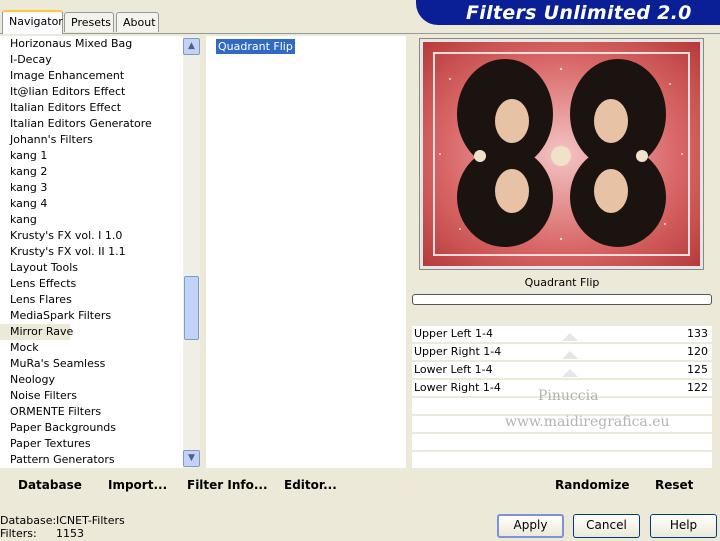 The image size is (720, 541). What do you see at coordinates (91, 316) in the screenshot?
I see `filter-category-item: MediaSpark Filters` at bounding box center [91, 316].